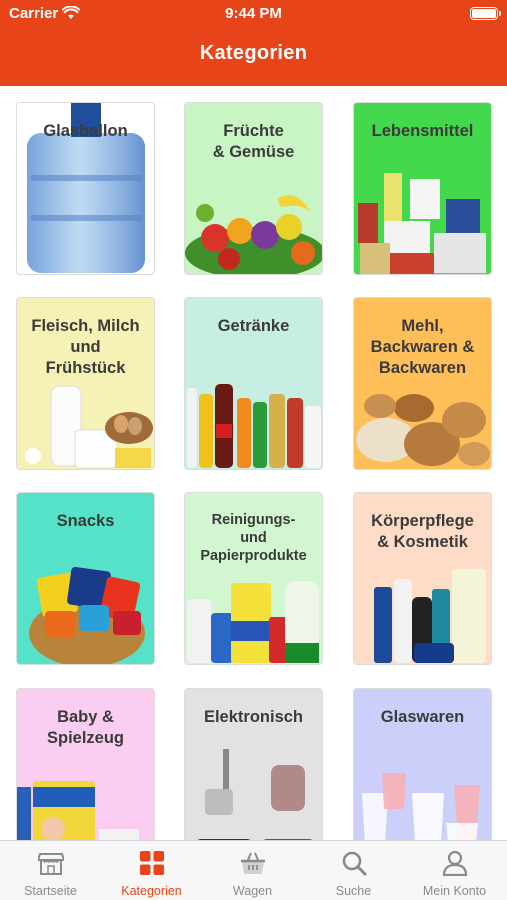 This screenshot has width=507, height=900. I want to click on tab-label: Suche, so click(353, 891).